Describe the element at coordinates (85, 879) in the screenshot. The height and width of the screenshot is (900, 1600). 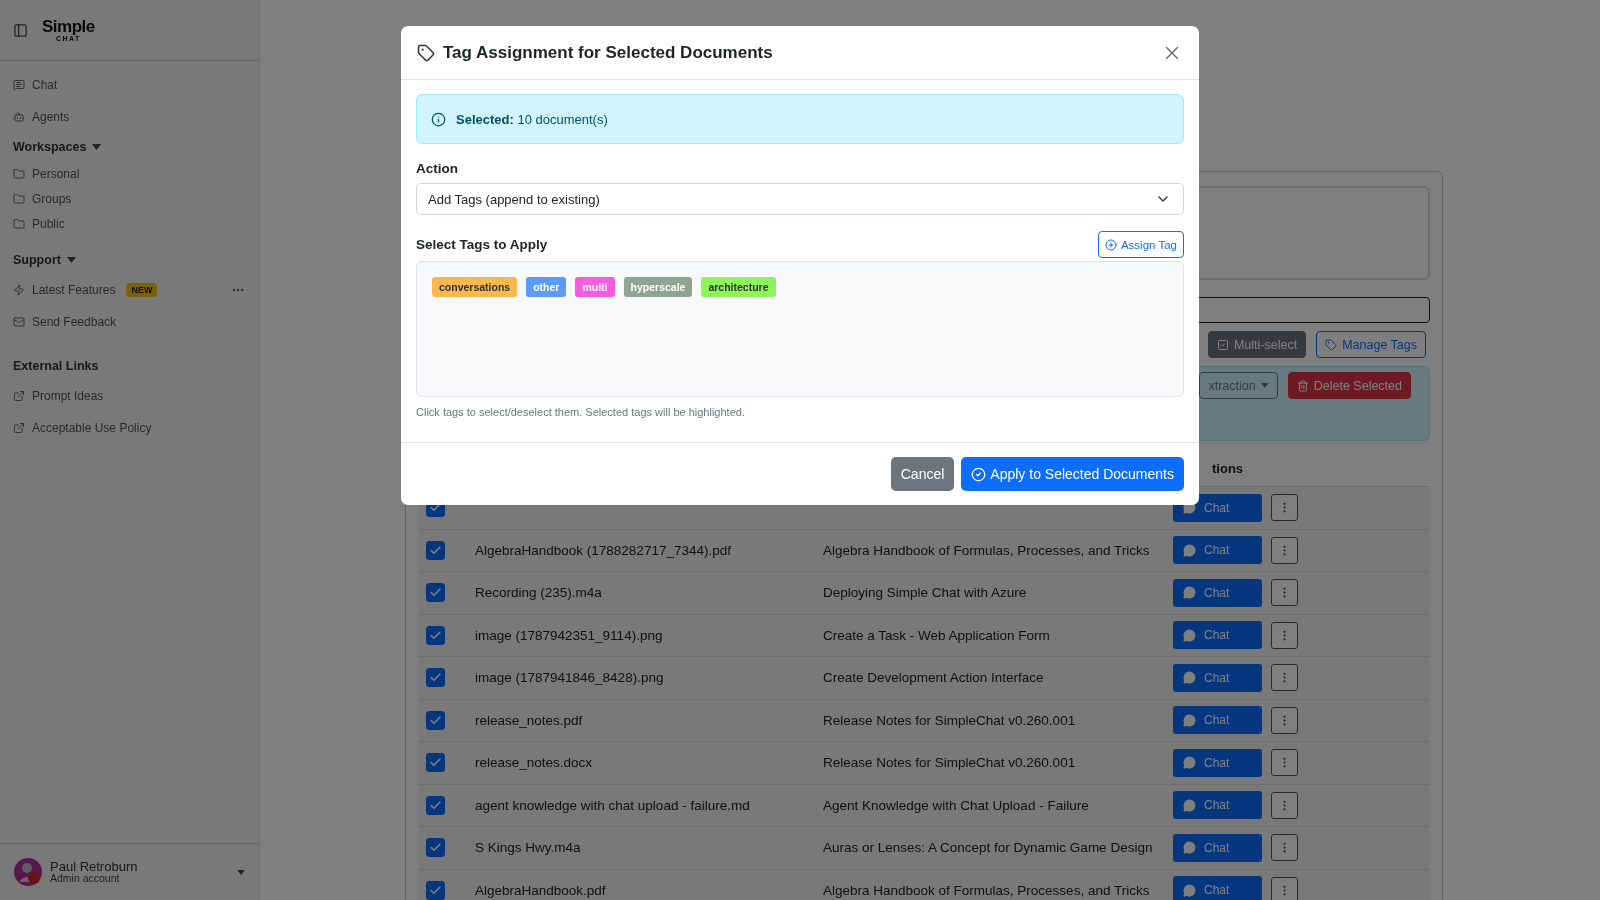
I see `user-role: Admin account` at that location.